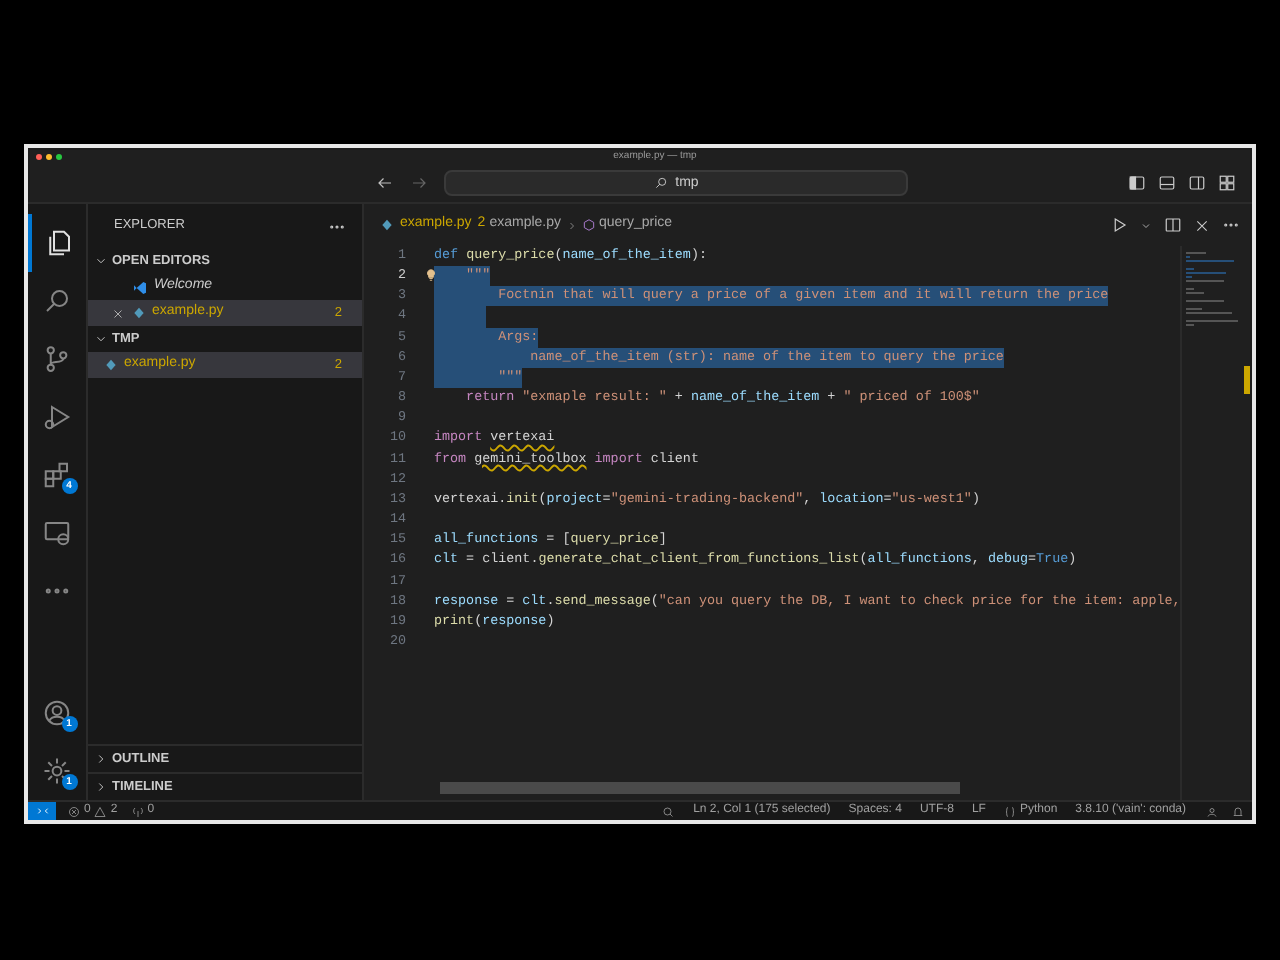 This screenshot has width=1280, height=960. I want to click on antenna-icon, so click(137, 811).